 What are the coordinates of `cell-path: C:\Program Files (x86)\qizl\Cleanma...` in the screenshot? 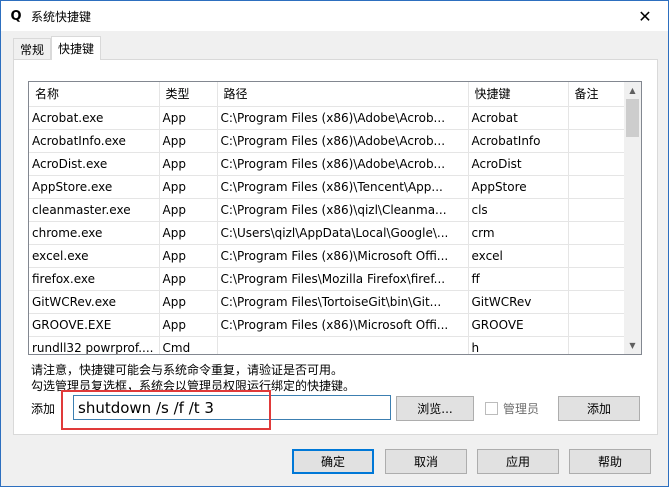 It's located at (343, 210).